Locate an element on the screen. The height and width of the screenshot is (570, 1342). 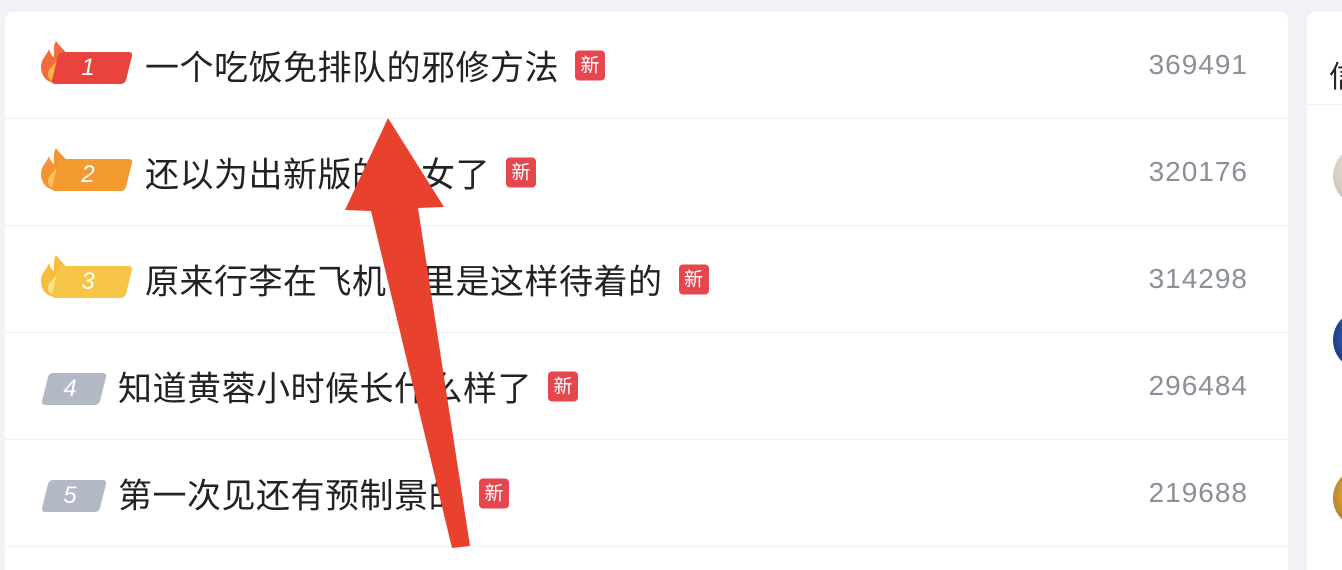
rank-number: 3 is located at coordinates (88, 281).